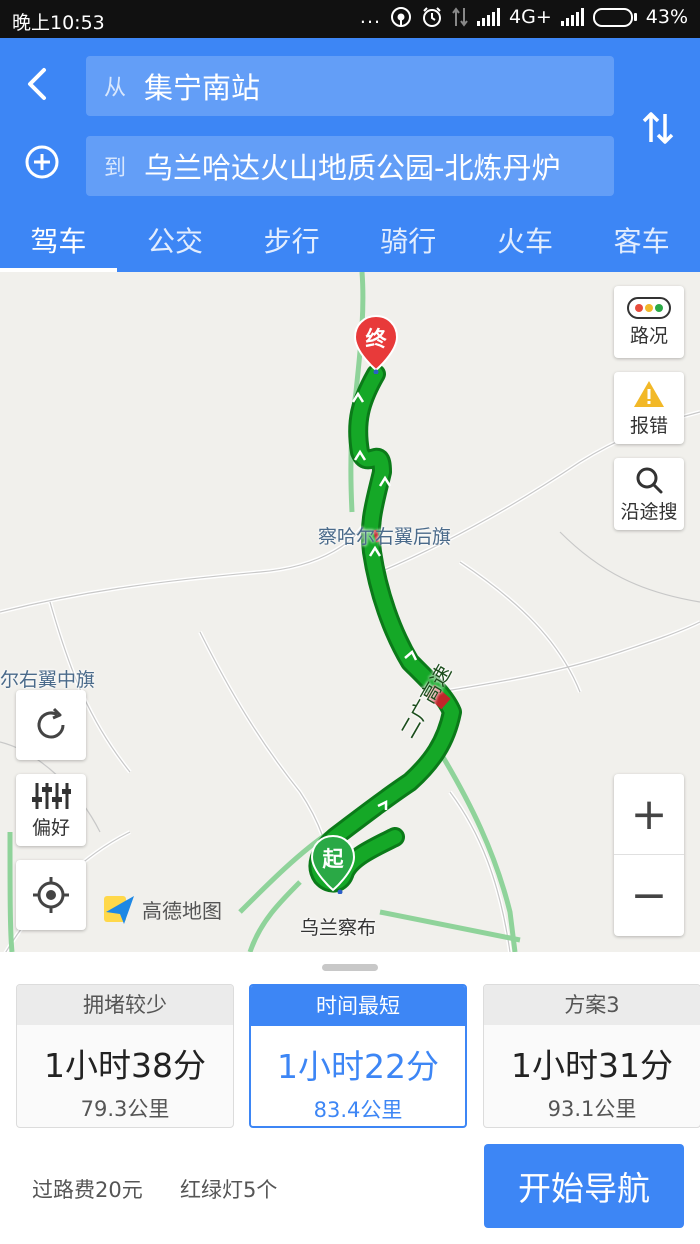 This screenshot has width=700, height=1244. What do you see at coordinates (333, 859) in the screenshot?
I see `start-marker-label: 起` at bounding box center [333, 859].